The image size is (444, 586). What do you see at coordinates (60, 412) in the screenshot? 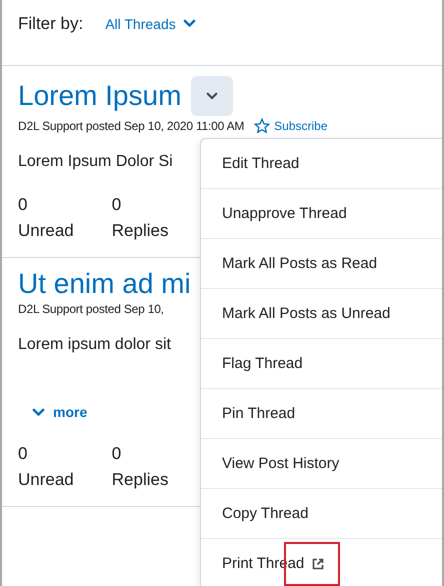
I see `more-button: more` at bounding box center [60, 412].